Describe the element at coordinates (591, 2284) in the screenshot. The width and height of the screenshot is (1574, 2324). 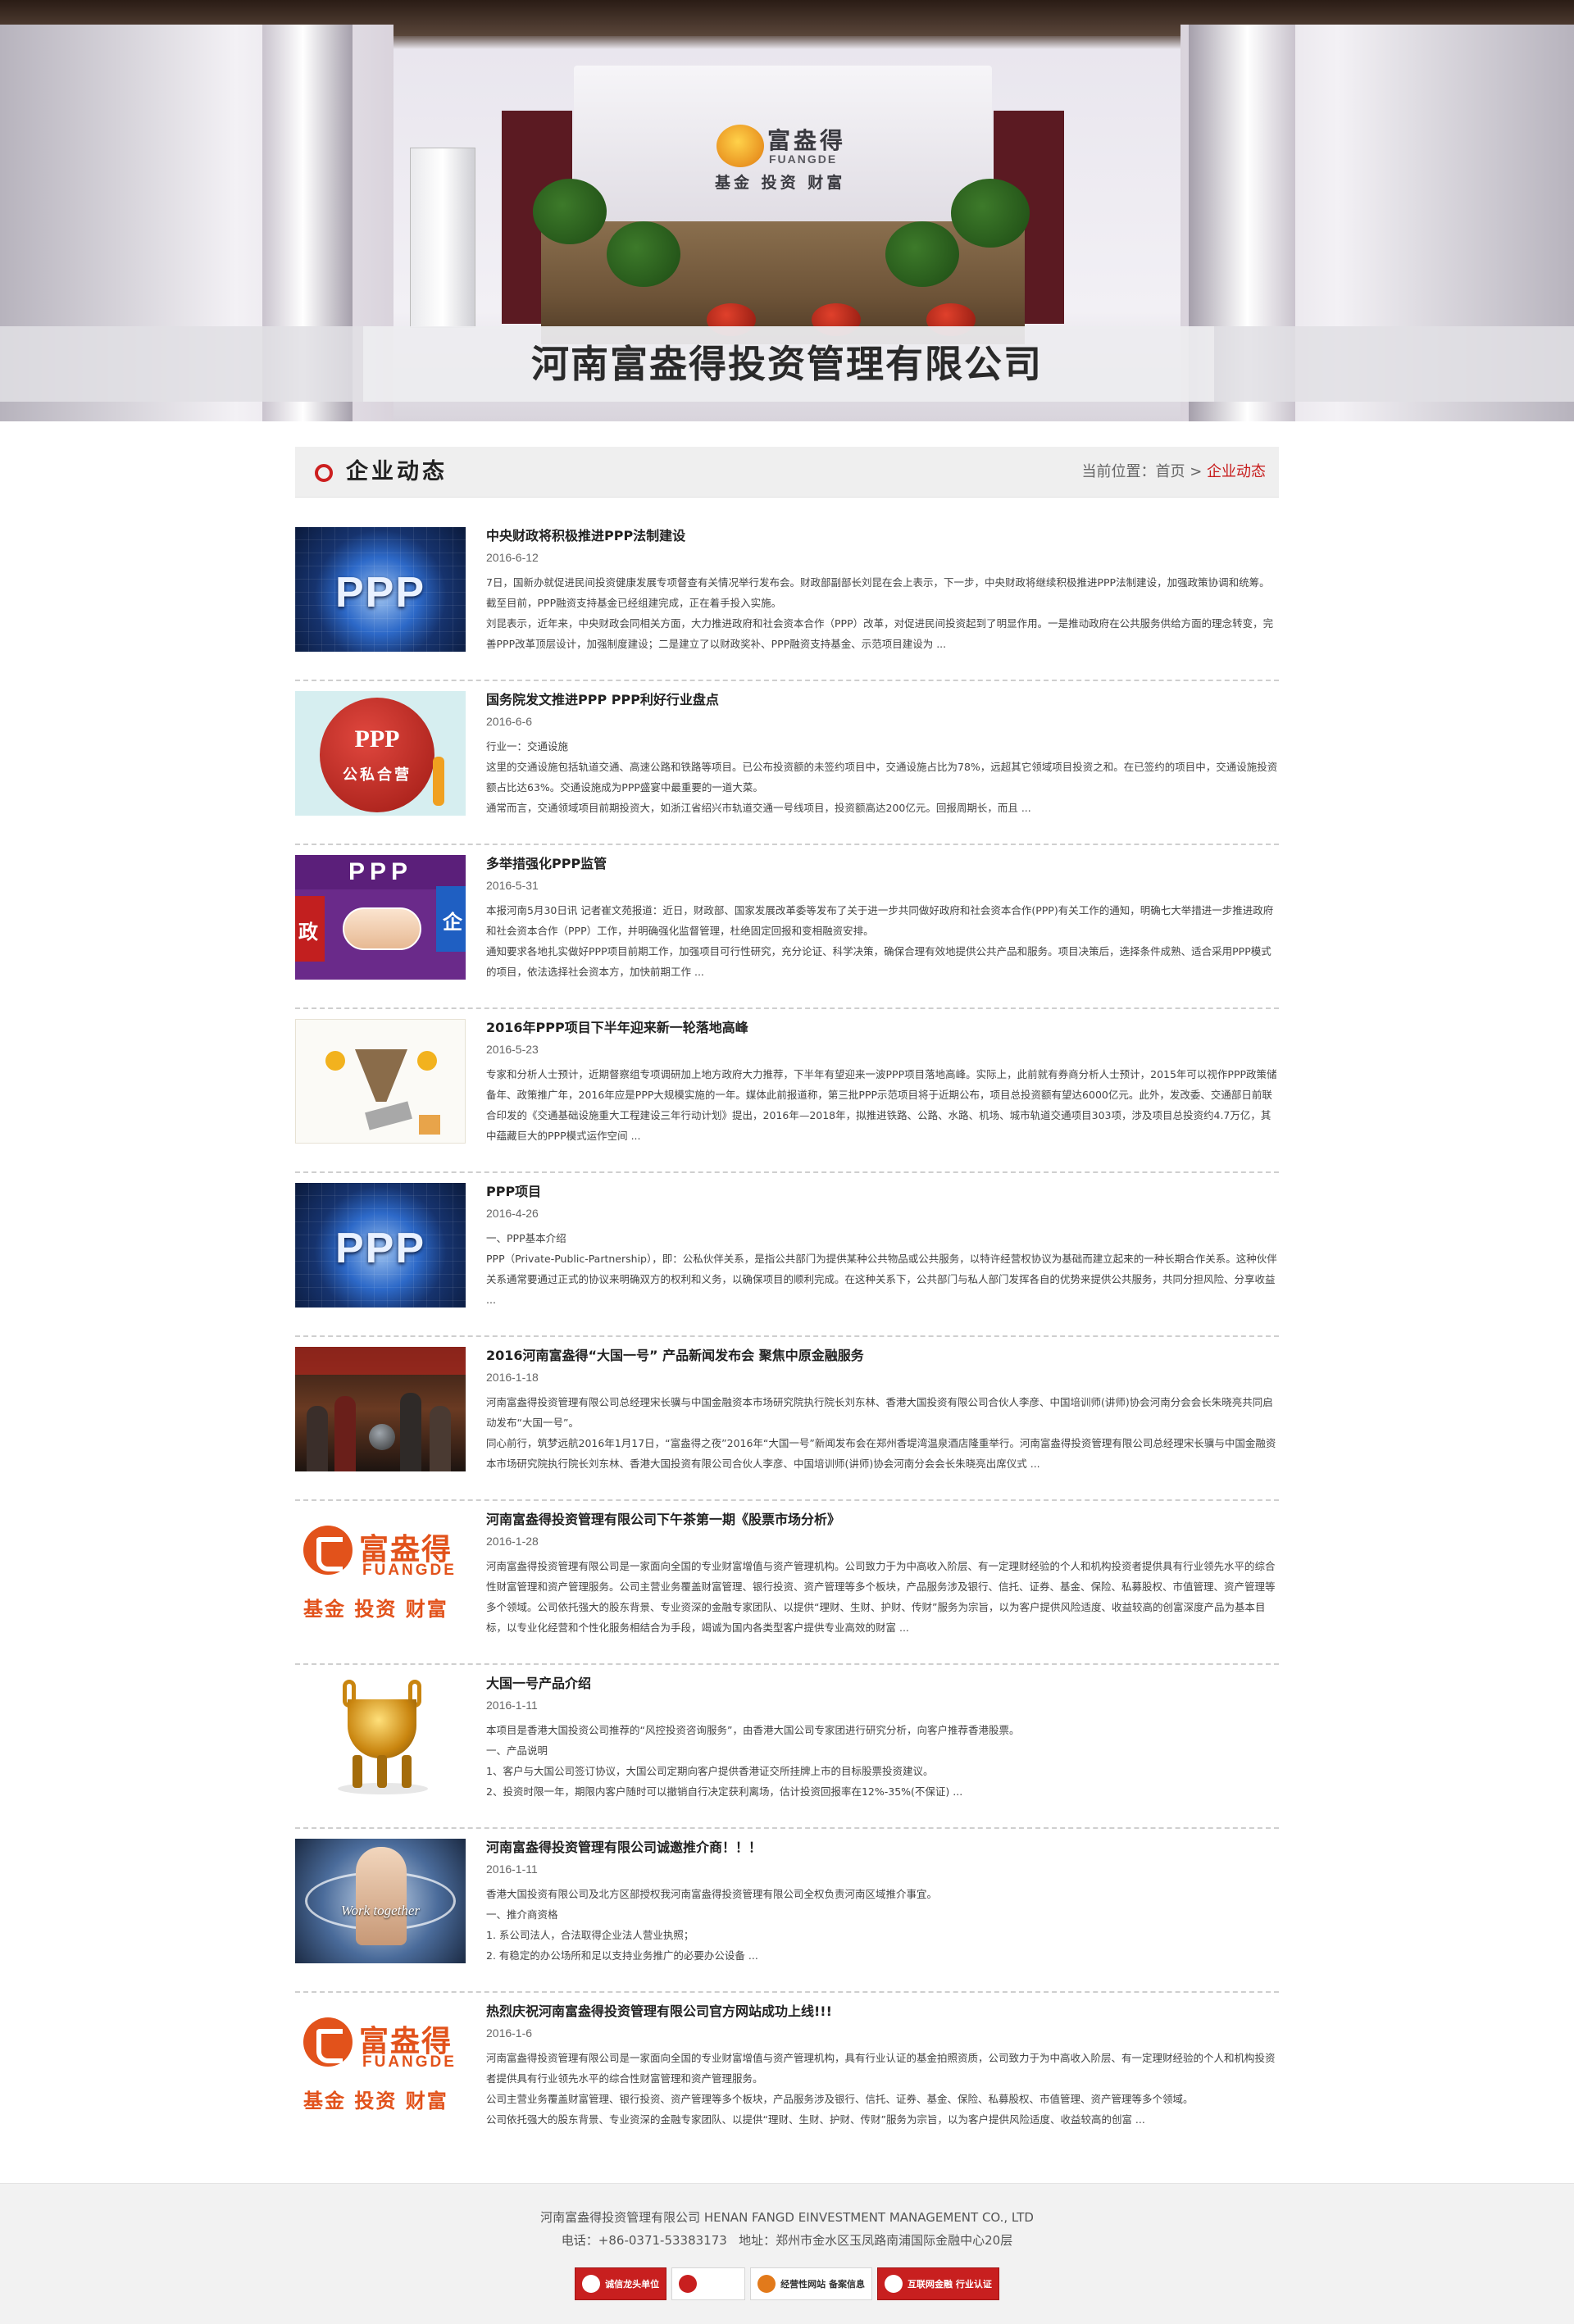
I see `credit-icon` at that location.